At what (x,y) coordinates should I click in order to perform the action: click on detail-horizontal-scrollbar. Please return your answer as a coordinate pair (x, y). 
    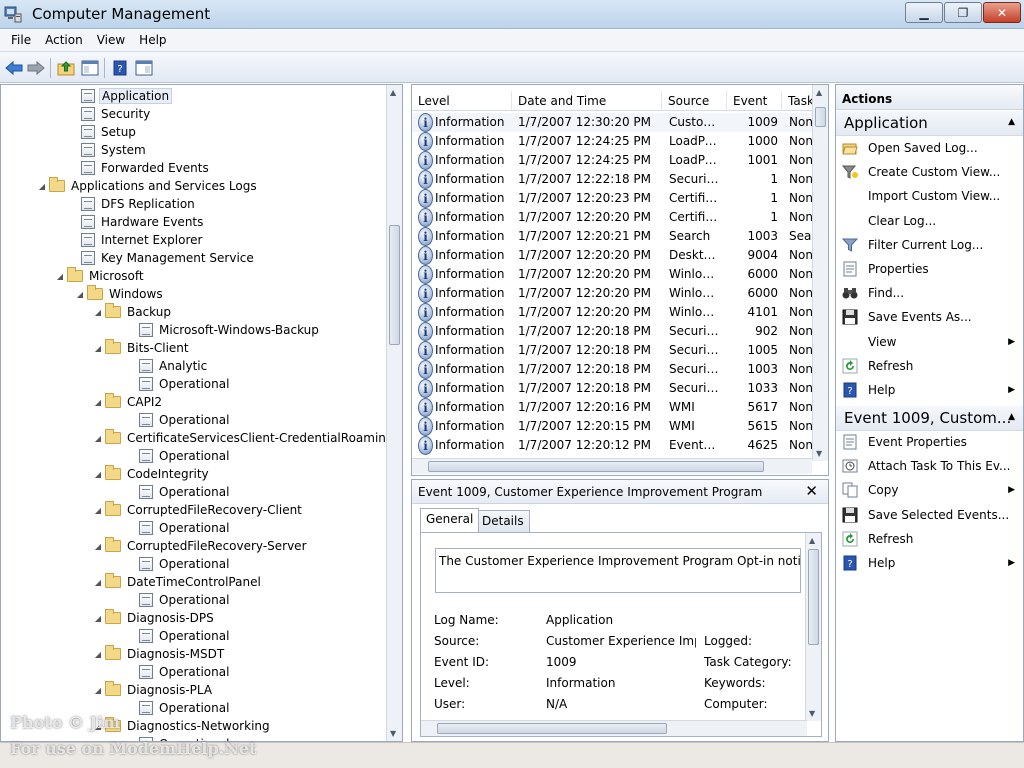
    Looking at the image, I should click on (614, 728).